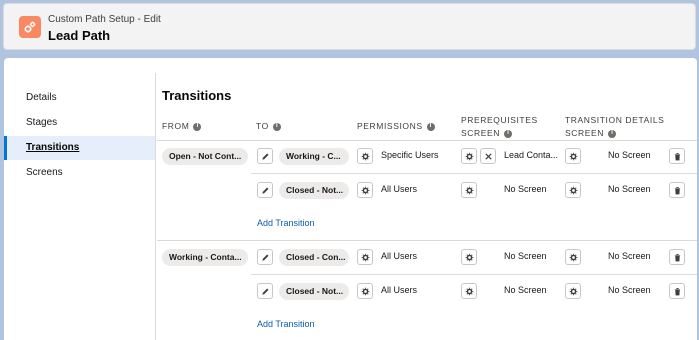  I want to click on page-title: Lead Path, so click(79, 35).